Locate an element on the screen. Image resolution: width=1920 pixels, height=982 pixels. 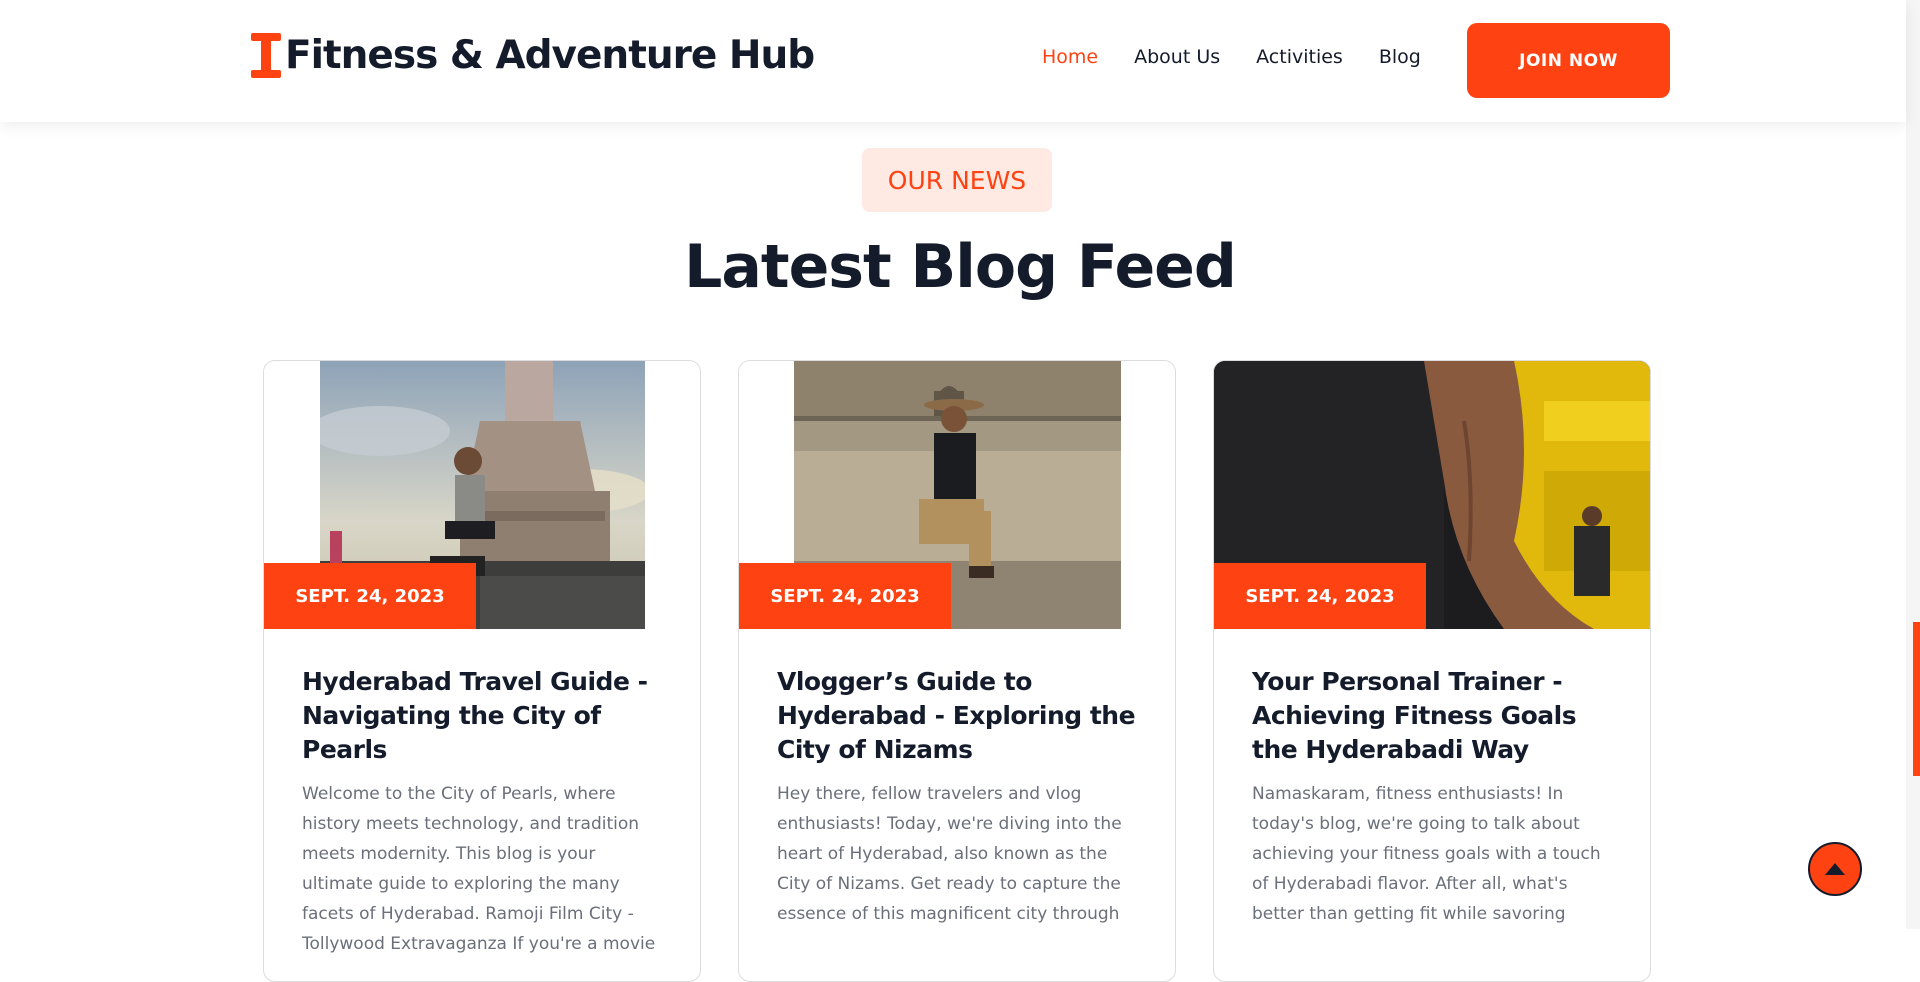
nav-item-about-us: About Us is located at coordinates (1177, 57).